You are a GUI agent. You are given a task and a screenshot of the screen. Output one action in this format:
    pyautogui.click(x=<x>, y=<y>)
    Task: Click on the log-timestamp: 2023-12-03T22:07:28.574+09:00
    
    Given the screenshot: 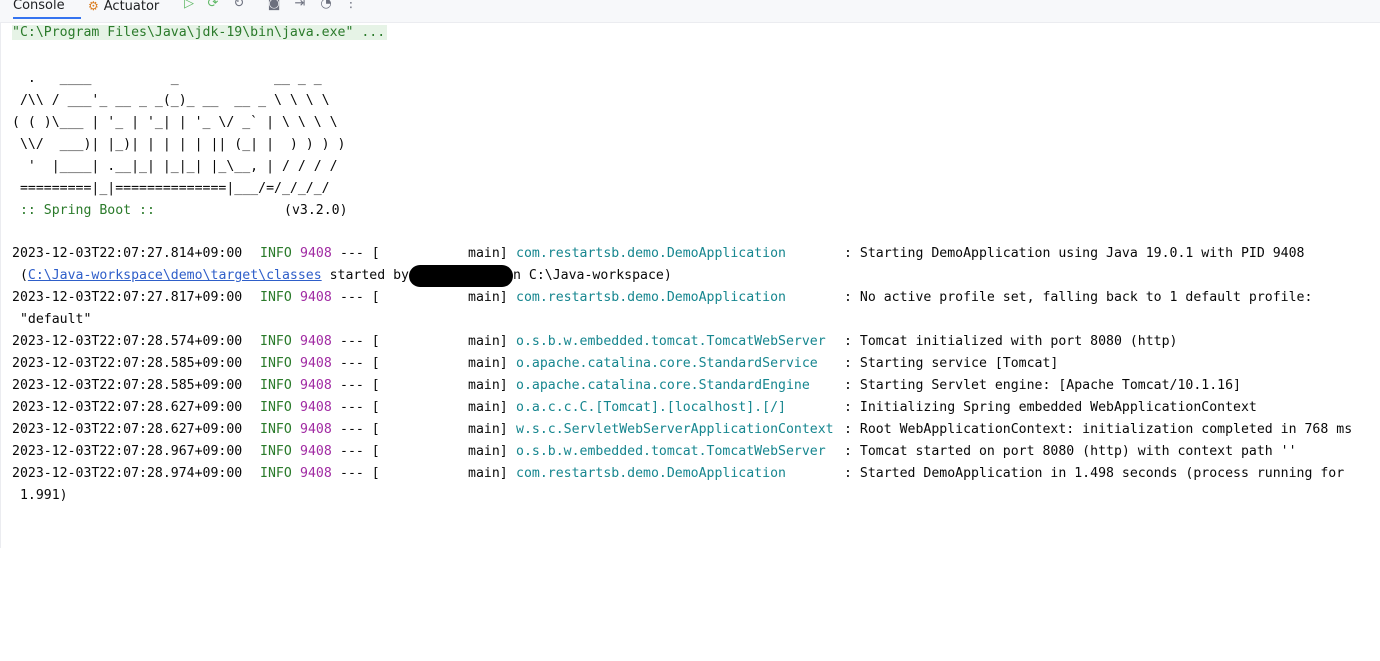 What is the action you would take?
    pyautogui.click(x=127, y=341)
    